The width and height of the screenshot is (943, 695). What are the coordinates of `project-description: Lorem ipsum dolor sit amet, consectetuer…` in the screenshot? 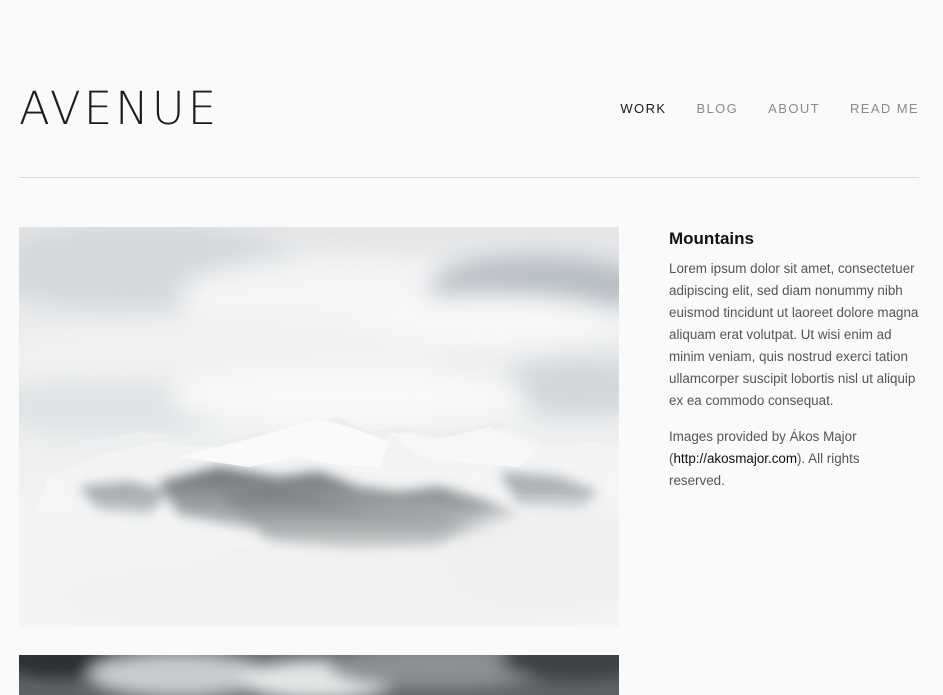 It's located at (794, 334).